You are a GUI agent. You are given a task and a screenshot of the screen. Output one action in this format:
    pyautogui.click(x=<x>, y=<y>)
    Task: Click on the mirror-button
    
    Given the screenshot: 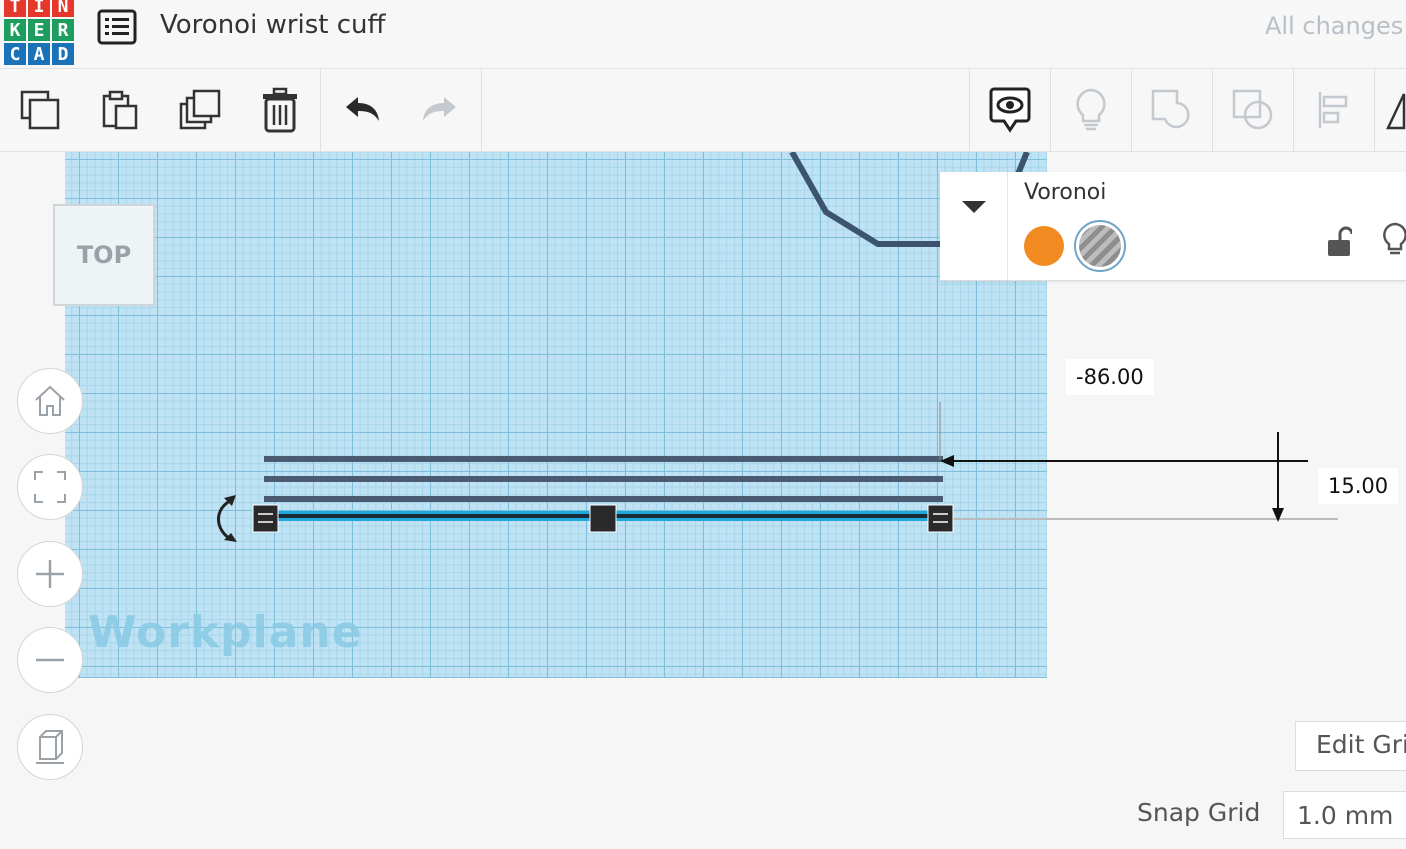 What is the action you would take?
    pyautogui.click(x=1391, y=110)
    